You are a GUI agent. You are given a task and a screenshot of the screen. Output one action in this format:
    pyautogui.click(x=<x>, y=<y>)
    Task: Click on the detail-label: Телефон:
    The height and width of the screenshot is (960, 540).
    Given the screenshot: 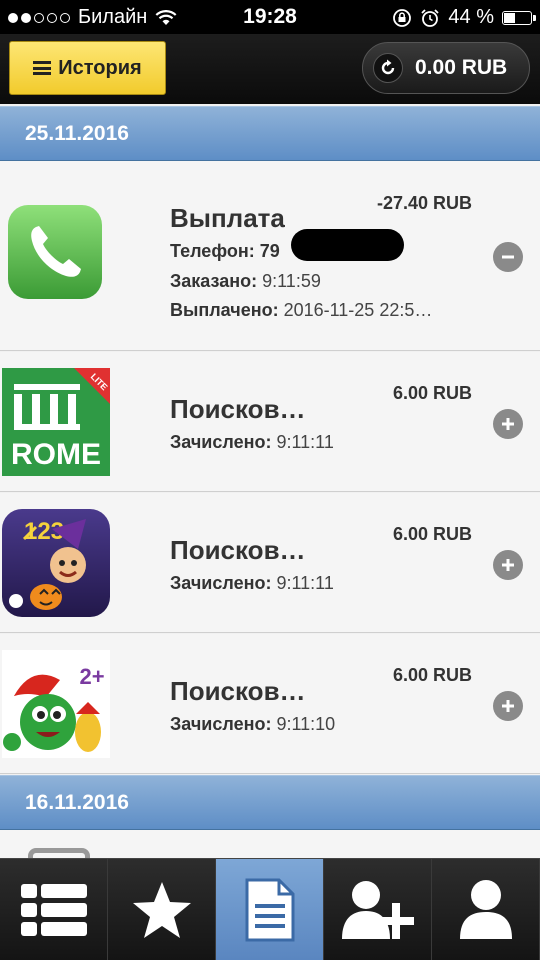 What is the action you would take?
    pyautogui.click(x=212, y=251)
    